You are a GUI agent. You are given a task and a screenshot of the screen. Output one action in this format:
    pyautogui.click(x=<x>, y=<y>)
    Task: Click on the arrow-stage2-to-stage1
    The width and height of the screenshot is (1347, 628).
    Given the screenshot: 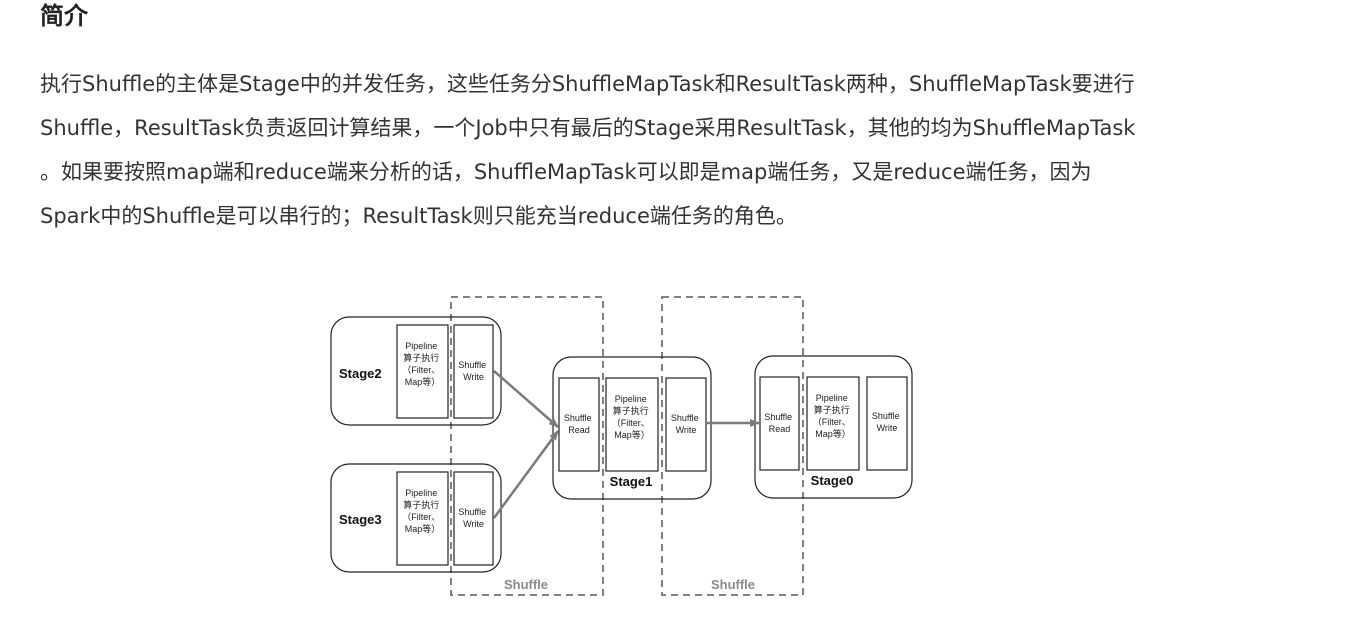 What is the action you would take?
    pyautogui.click(x=526, y=399)
    